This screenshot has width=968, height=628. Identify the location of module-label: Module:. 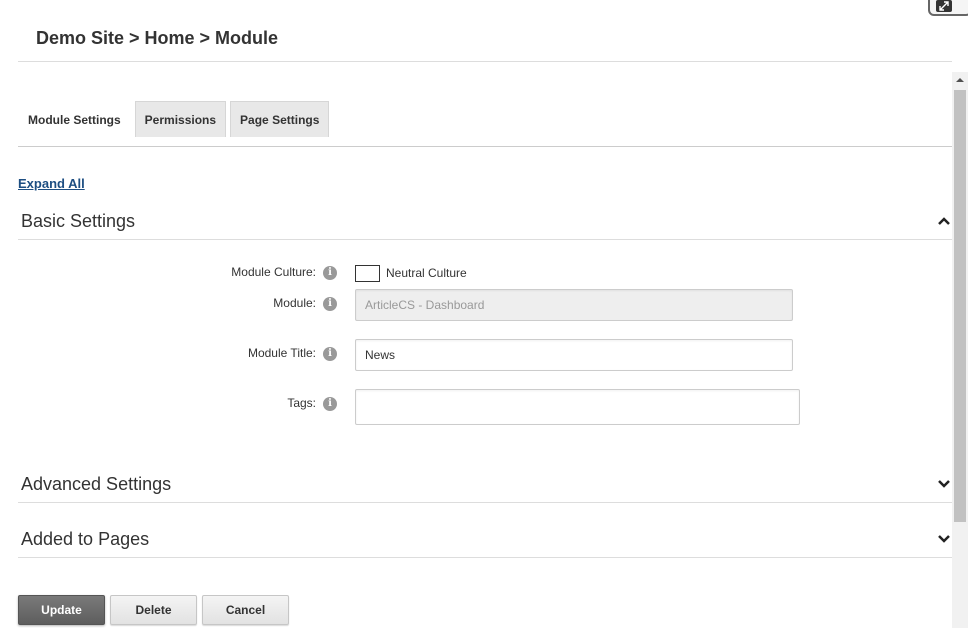
(294, 303).